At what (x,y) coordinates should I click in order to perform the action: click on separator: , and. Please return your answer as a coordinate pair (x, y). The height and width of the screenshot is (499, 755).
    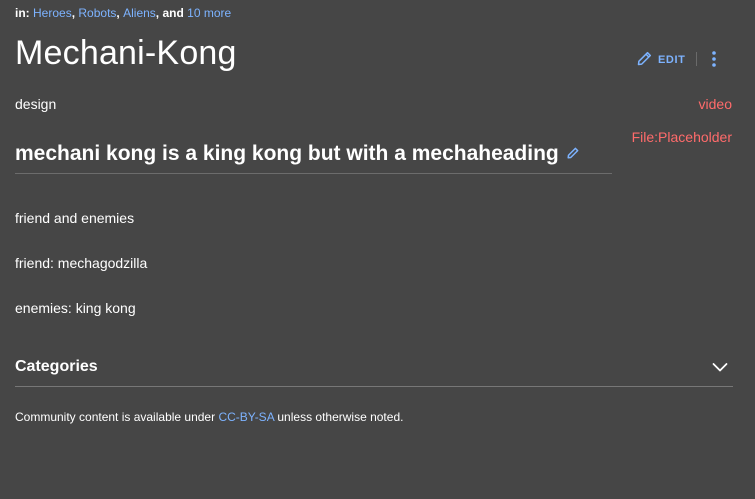
    Looking at the image, I should click on (169, 13).